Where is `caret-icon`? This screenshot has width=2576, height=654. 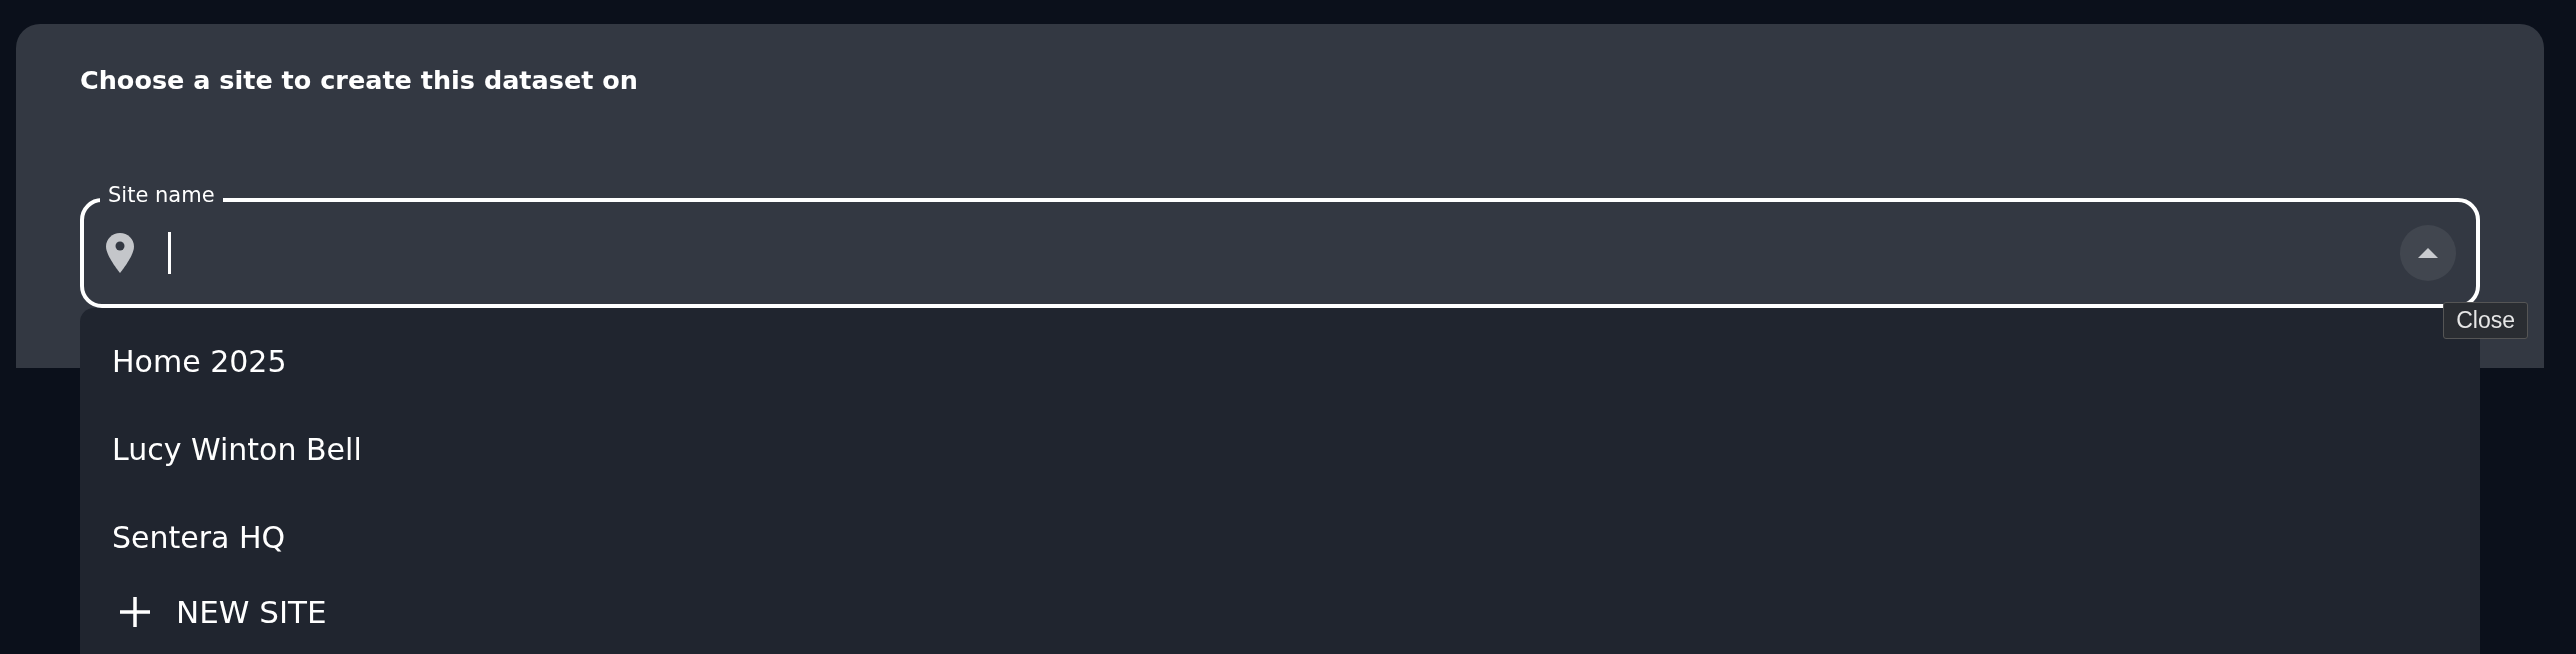 caret-icon is located at coordinates (2428, 253).